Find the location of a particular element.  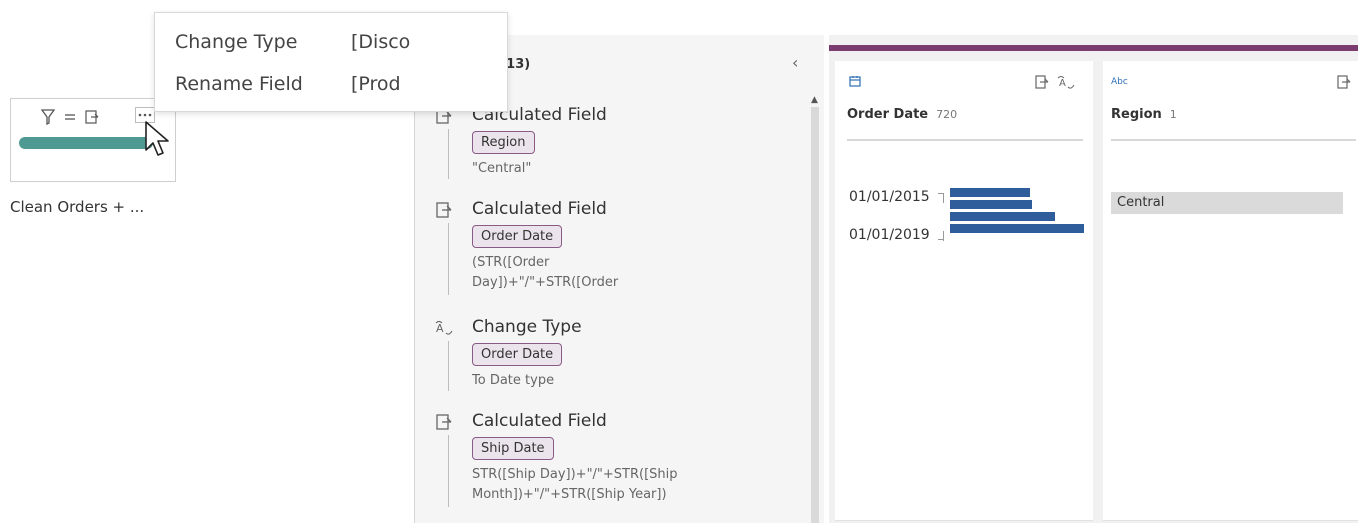

change-name: Change Type is located at coordinates (527, 327).